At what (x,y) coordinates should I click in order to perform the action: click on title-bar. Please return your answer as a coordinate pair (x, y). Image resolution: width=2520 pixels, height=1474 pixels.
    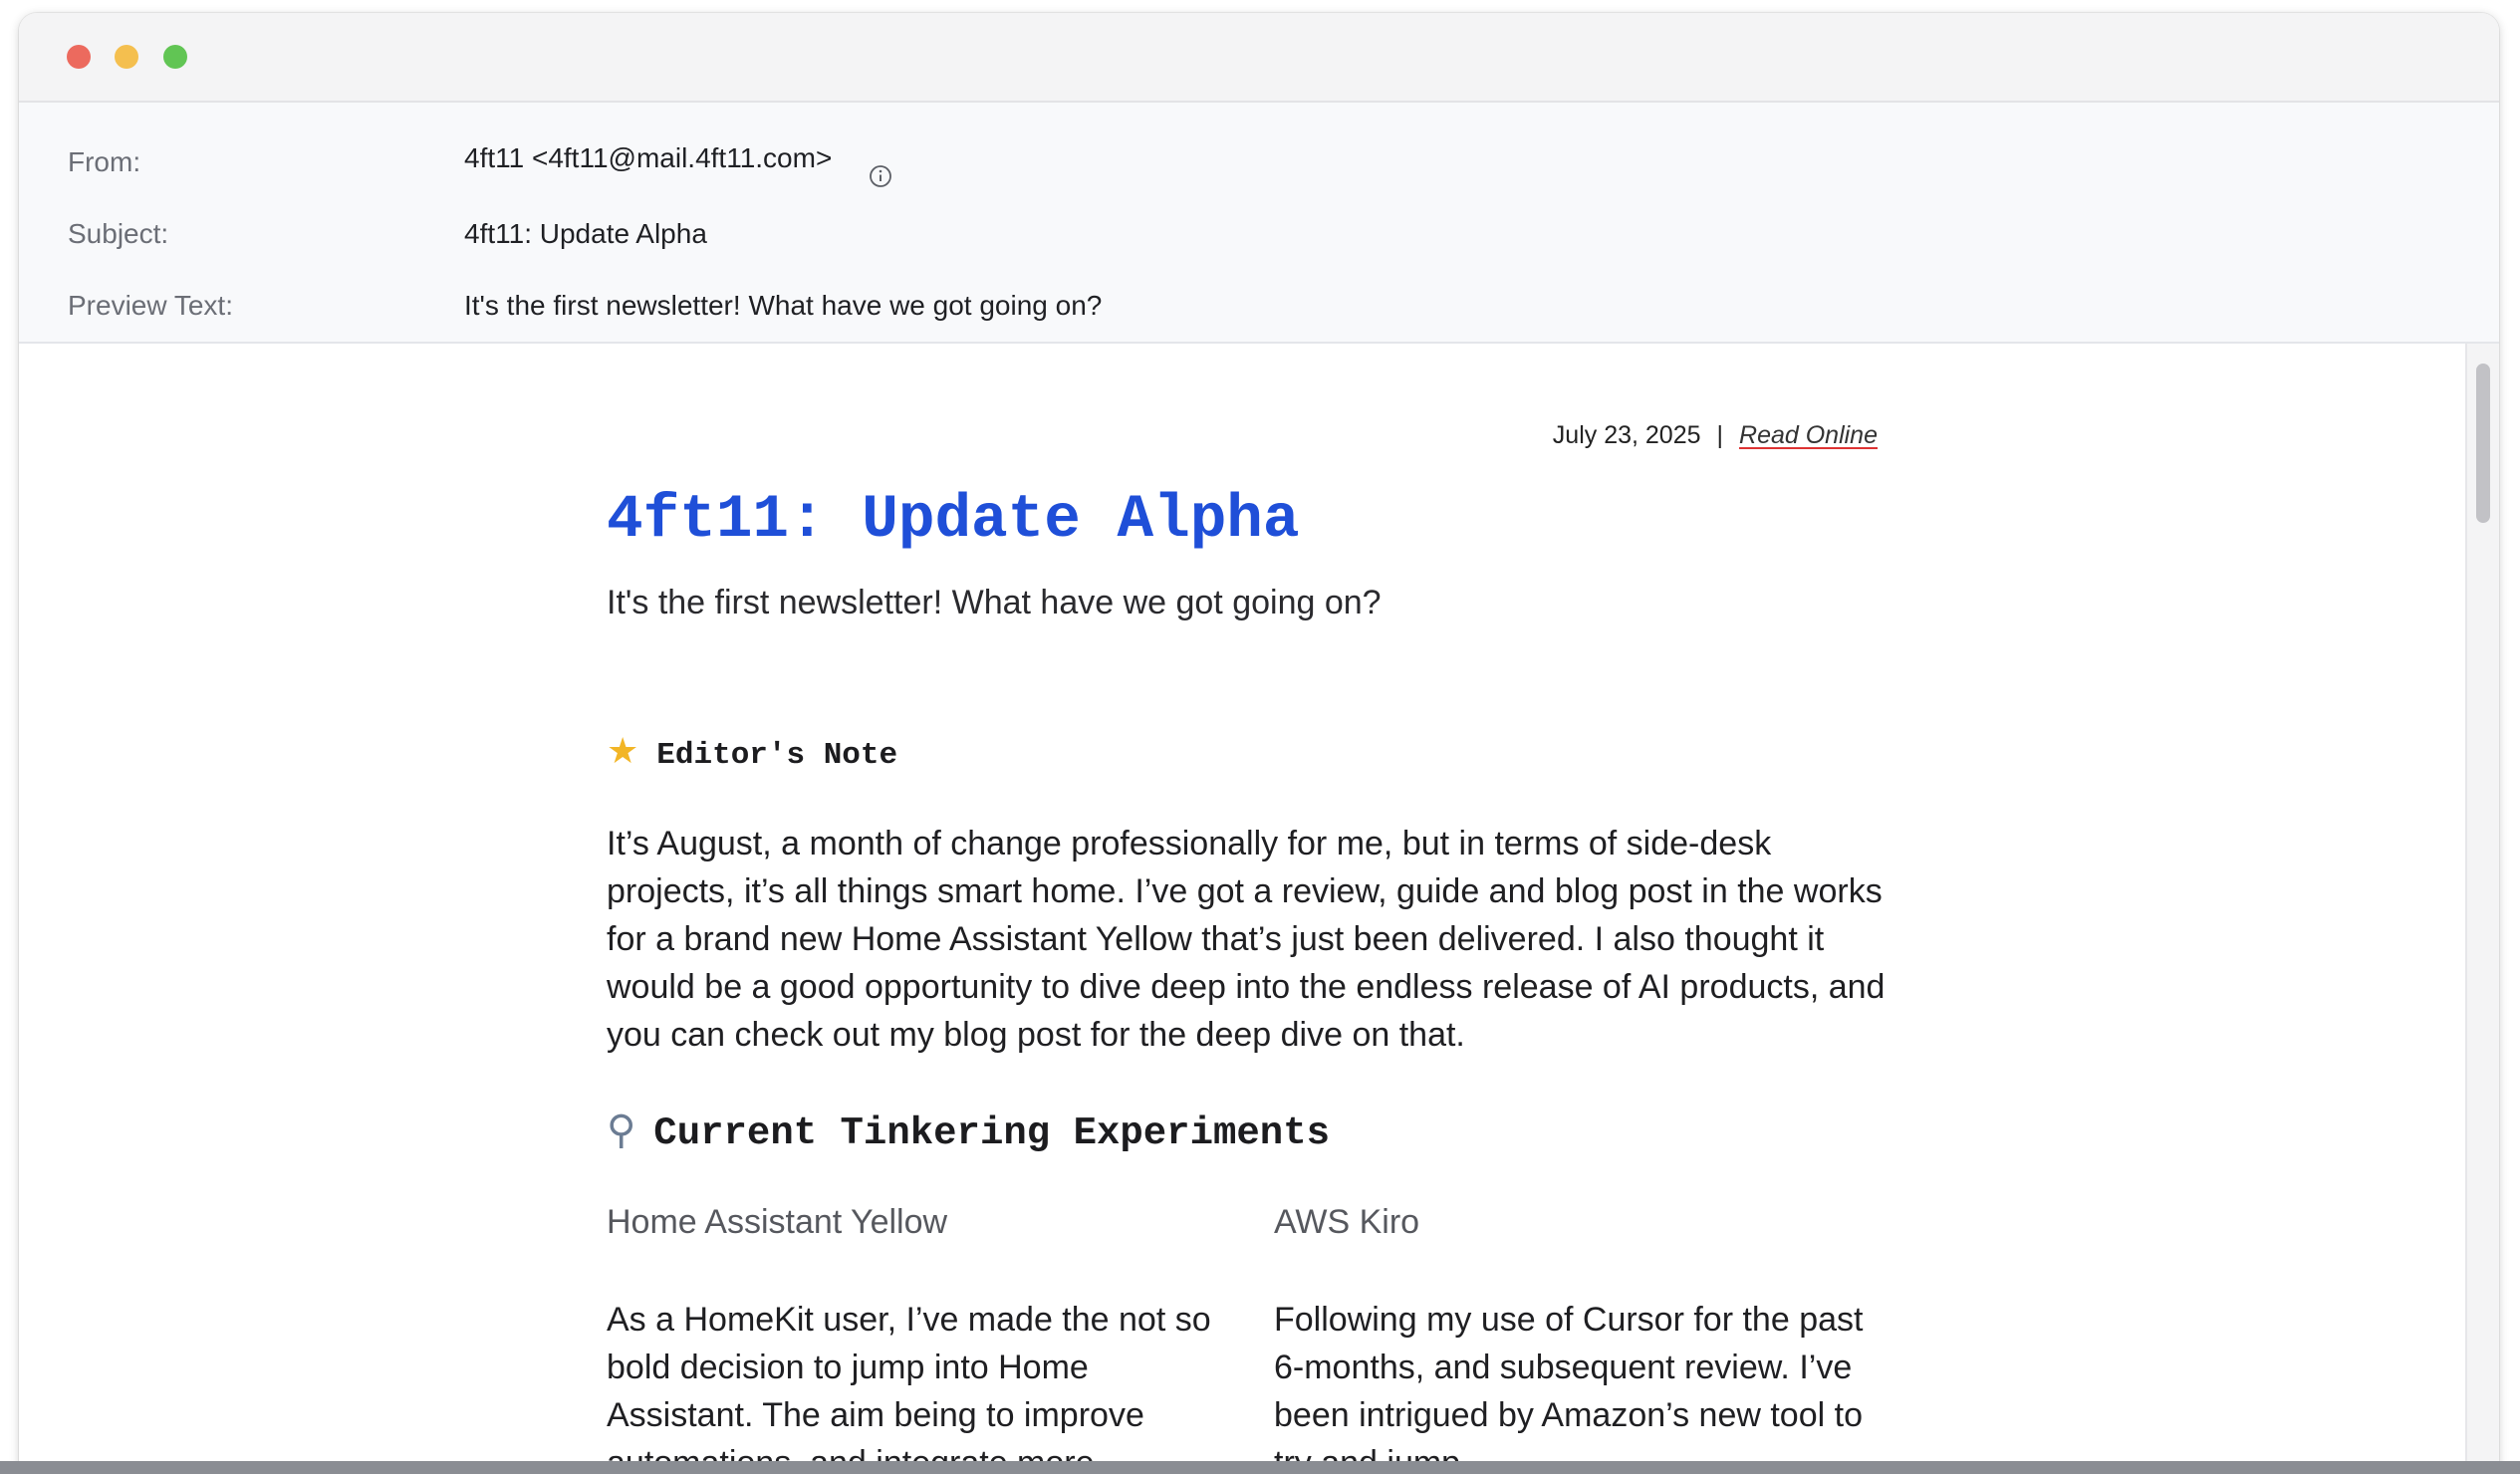
    Looking at the image, I should click on (1259, 58).